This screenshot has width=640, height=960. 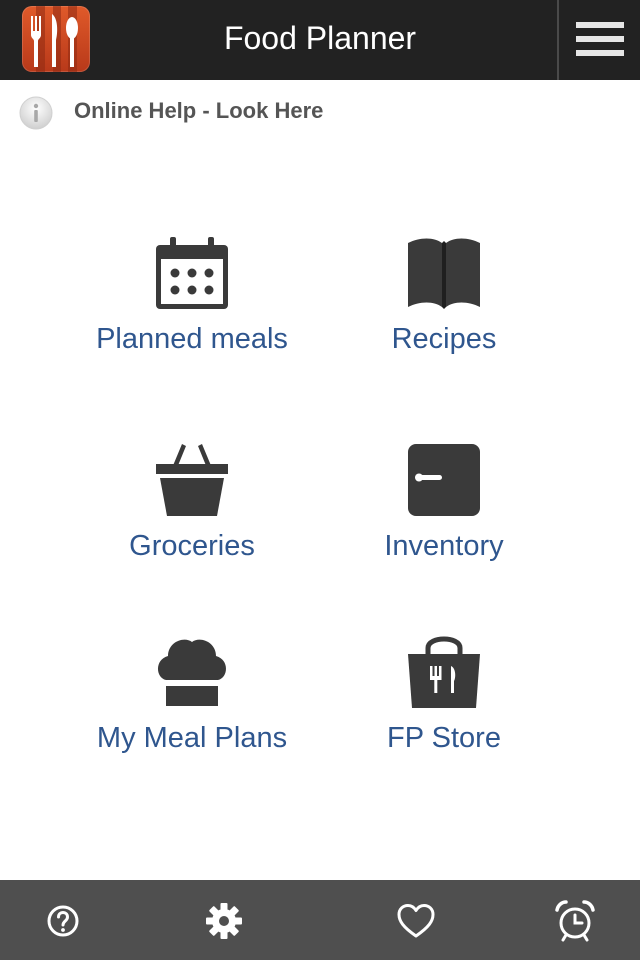 I want to click on settings-button, so click(x=224, y=921).